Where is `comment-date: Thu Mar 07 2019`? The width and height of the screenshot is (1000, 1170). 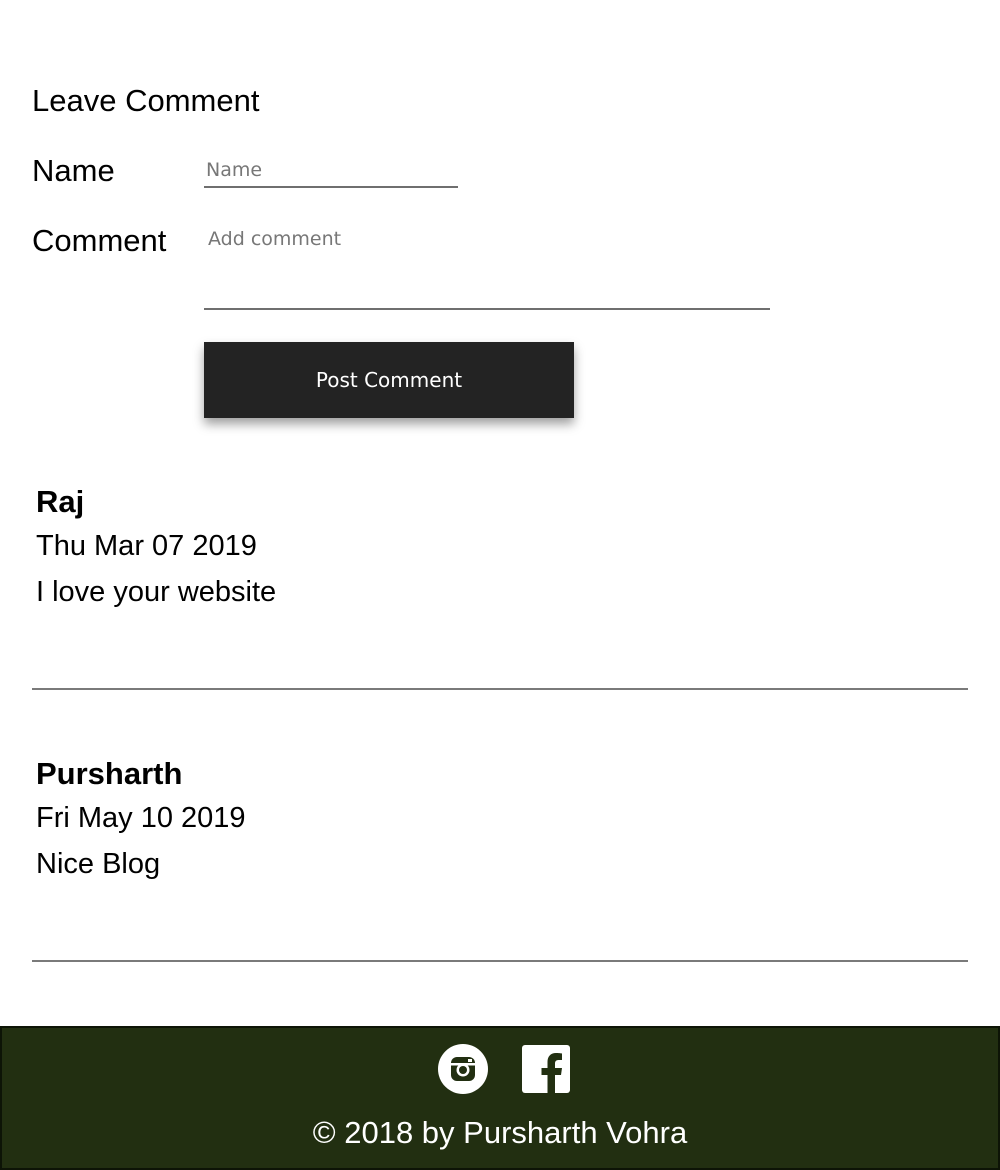
comment-date: Thu Mar 07 2019 is located at coordinates (146, 546).